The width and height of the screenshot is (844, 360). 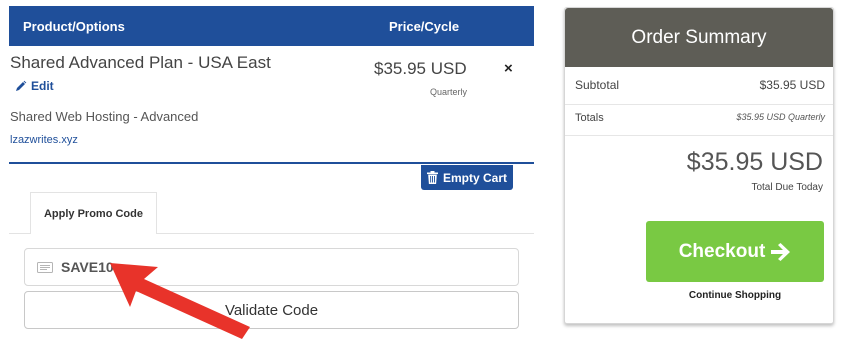 What do you see at coordinates (44, 140) in the screenshot?
I see `product-domain: lzazwrites.xyz` at bounding box center [44, 140].